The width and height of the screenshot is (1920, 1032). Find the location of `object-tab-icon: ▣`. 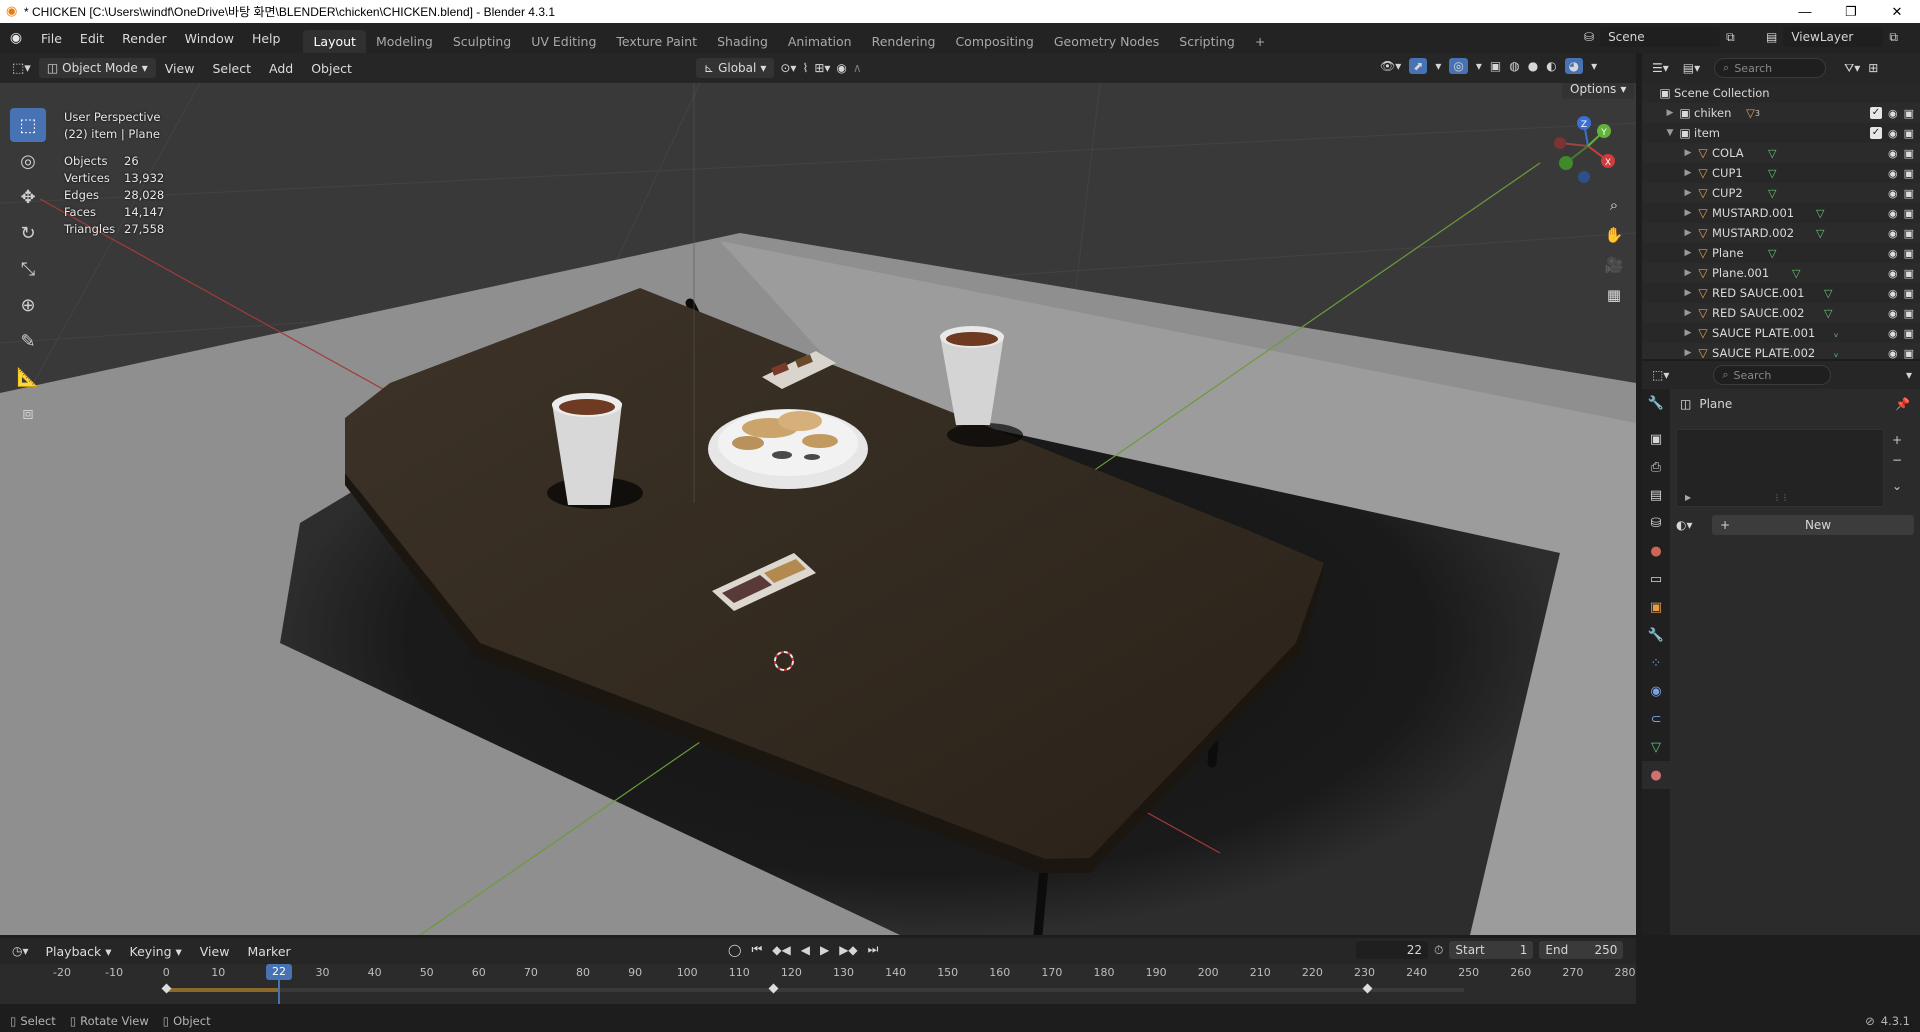

object-tab-icon: ▣ is located at coordinates (1656, 607).